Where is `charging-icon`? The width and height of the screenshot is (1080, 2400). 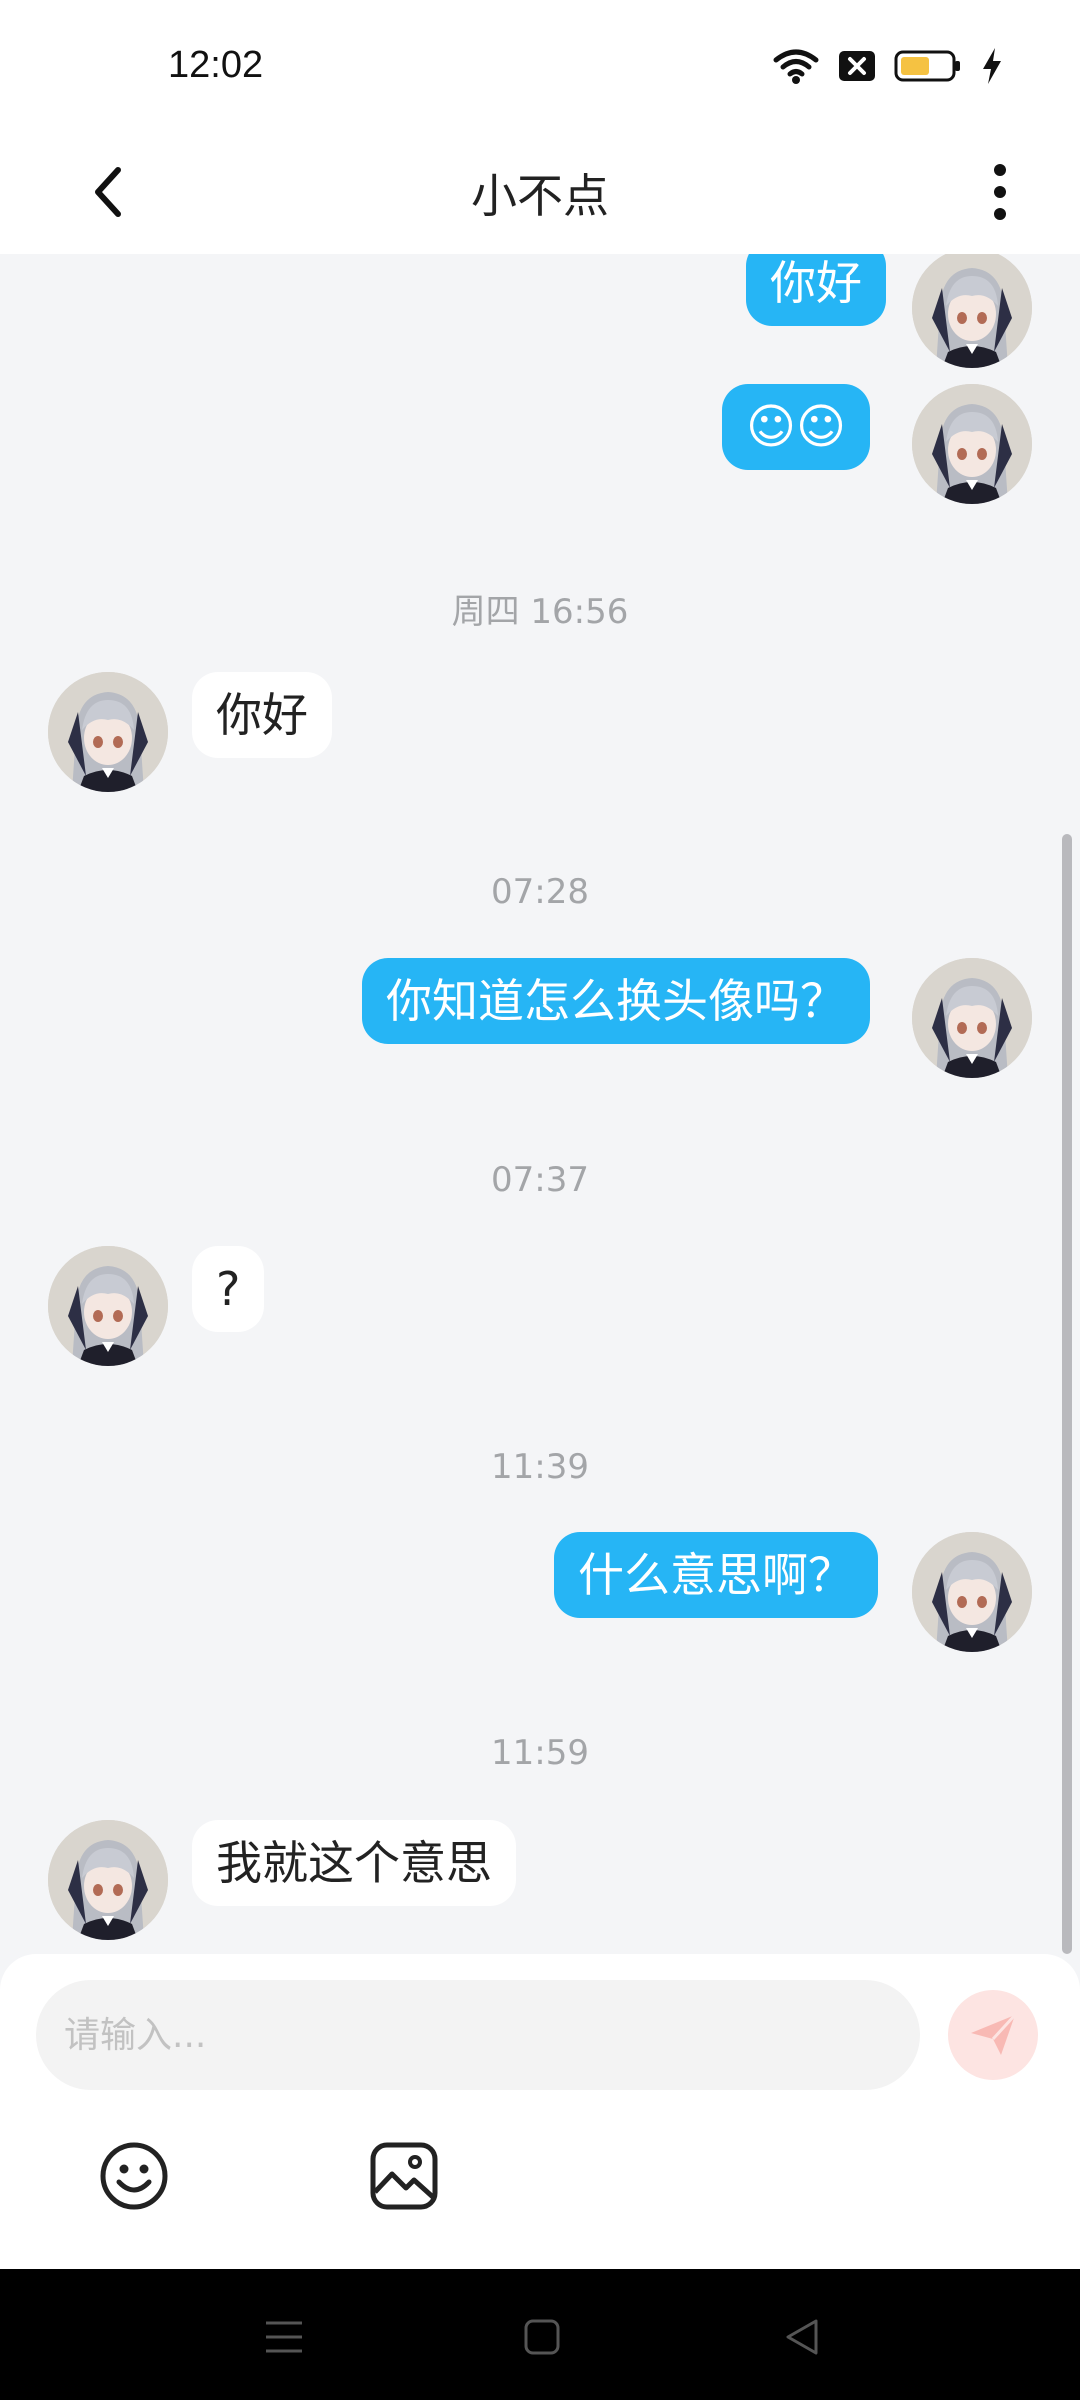 charging-icon is located at coordinates (992, 68).